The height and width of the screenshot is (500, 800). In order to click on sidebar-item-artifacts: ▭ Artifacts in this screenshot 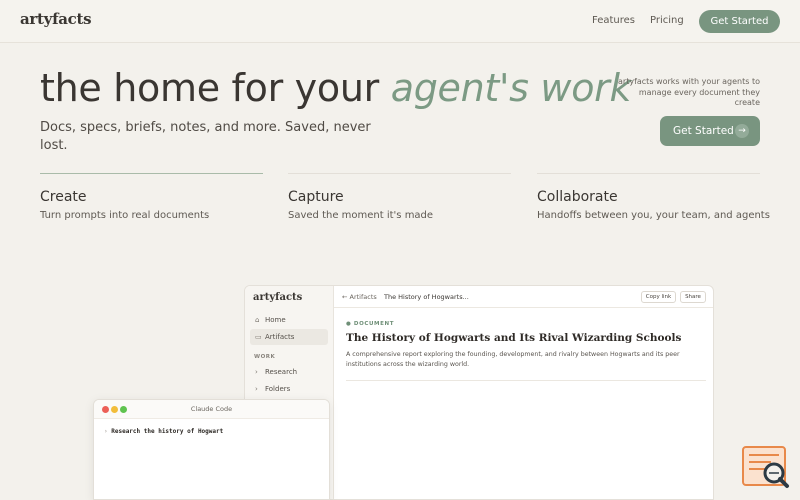, I will do `click(289, 337)`.